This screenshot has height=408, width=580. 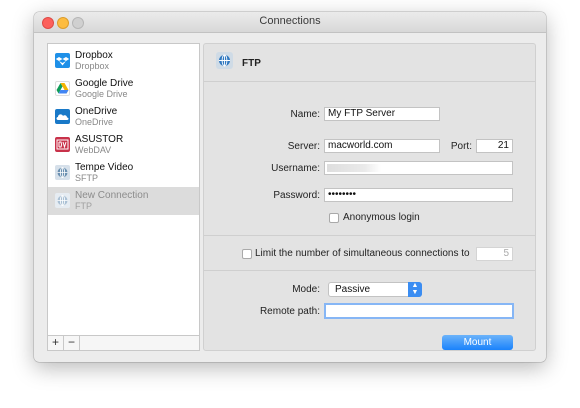 I want to click on mount-button: Mount, so click(x=477, y=342).